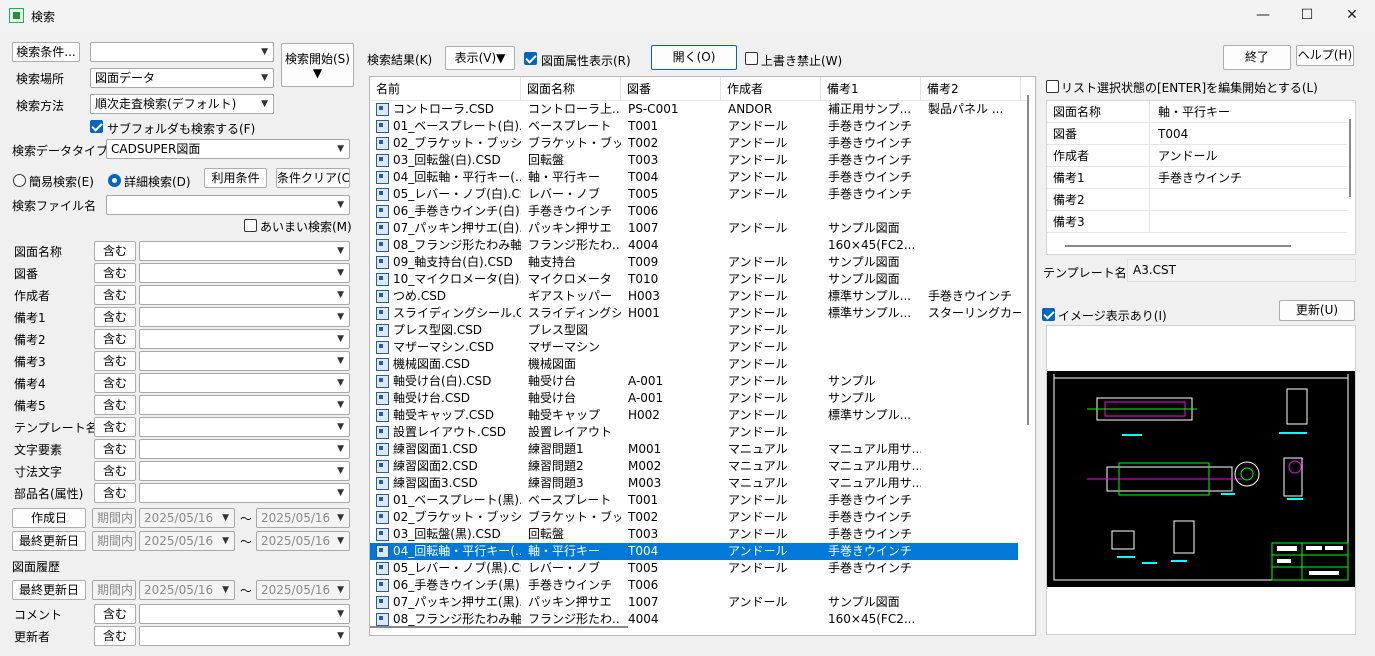 The image size is (1375, 656). I want to click on close-button: 終了, so click(1257, 57).